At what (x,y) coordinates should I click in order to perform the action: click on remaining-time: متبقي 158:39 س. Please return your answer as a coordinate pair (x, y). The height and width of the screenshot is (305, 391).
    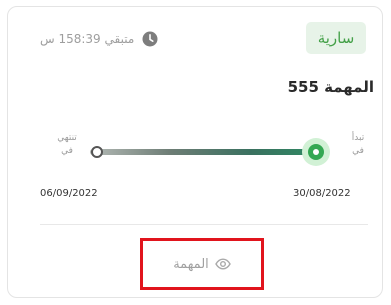
    Looking at the image, I should click on (99, 39).